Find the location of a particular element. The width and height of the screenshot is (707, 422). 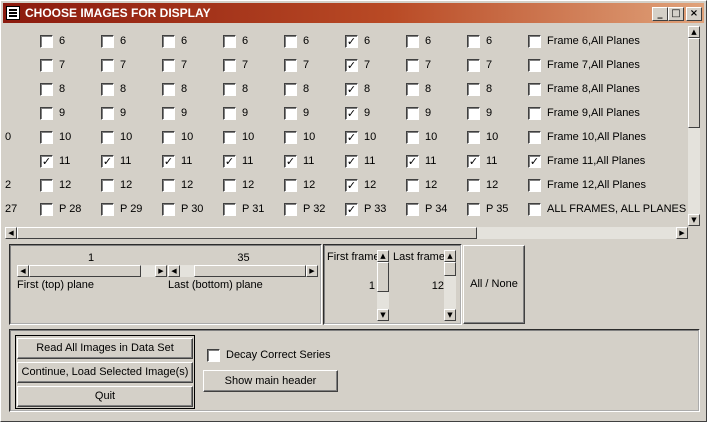

window-icon is located at coordinates (13, 13).